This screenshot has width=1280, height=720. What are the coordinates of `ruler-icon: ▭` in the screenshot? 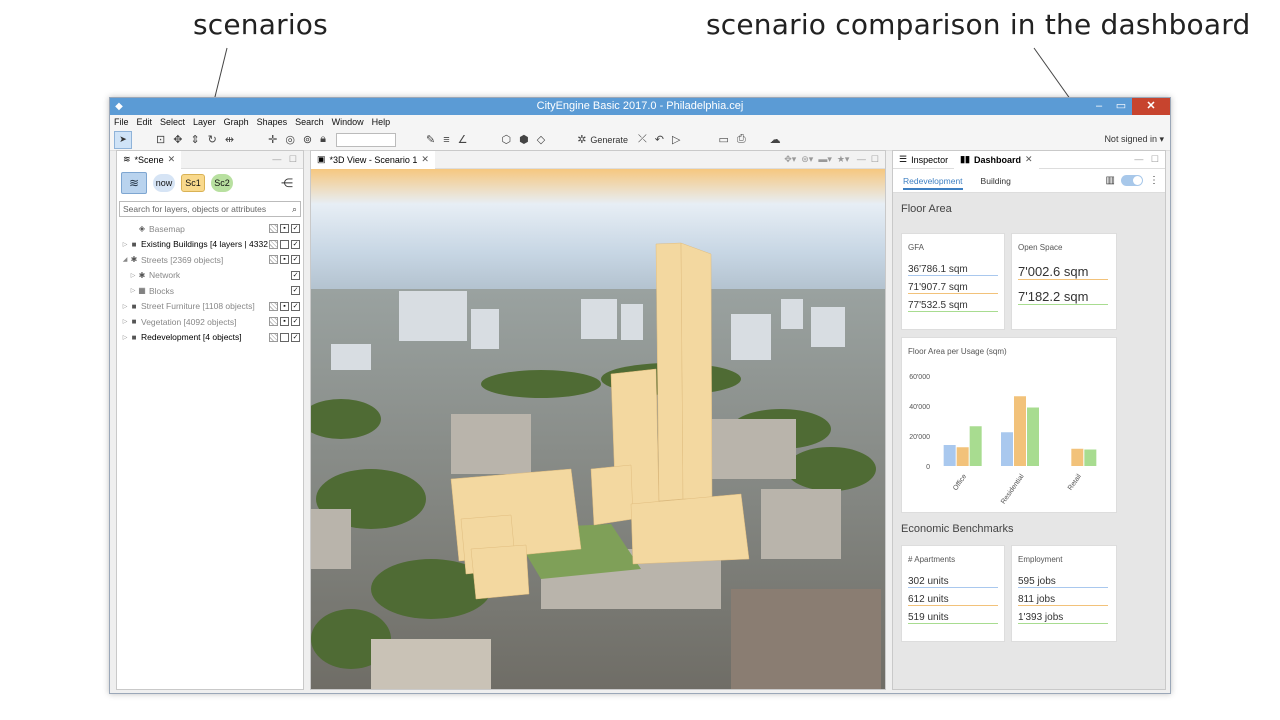 It's located at (723, 139).